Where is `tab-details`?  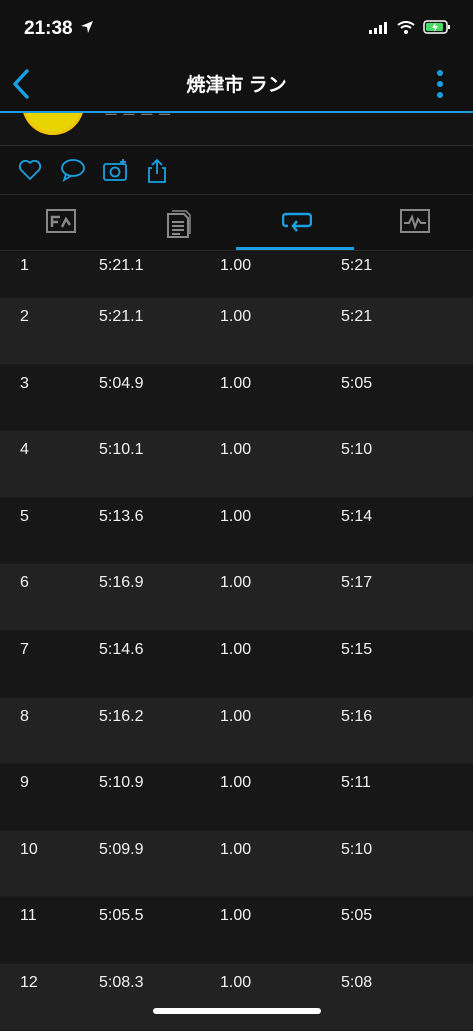
tab-details is located at coordinates (177, 222).